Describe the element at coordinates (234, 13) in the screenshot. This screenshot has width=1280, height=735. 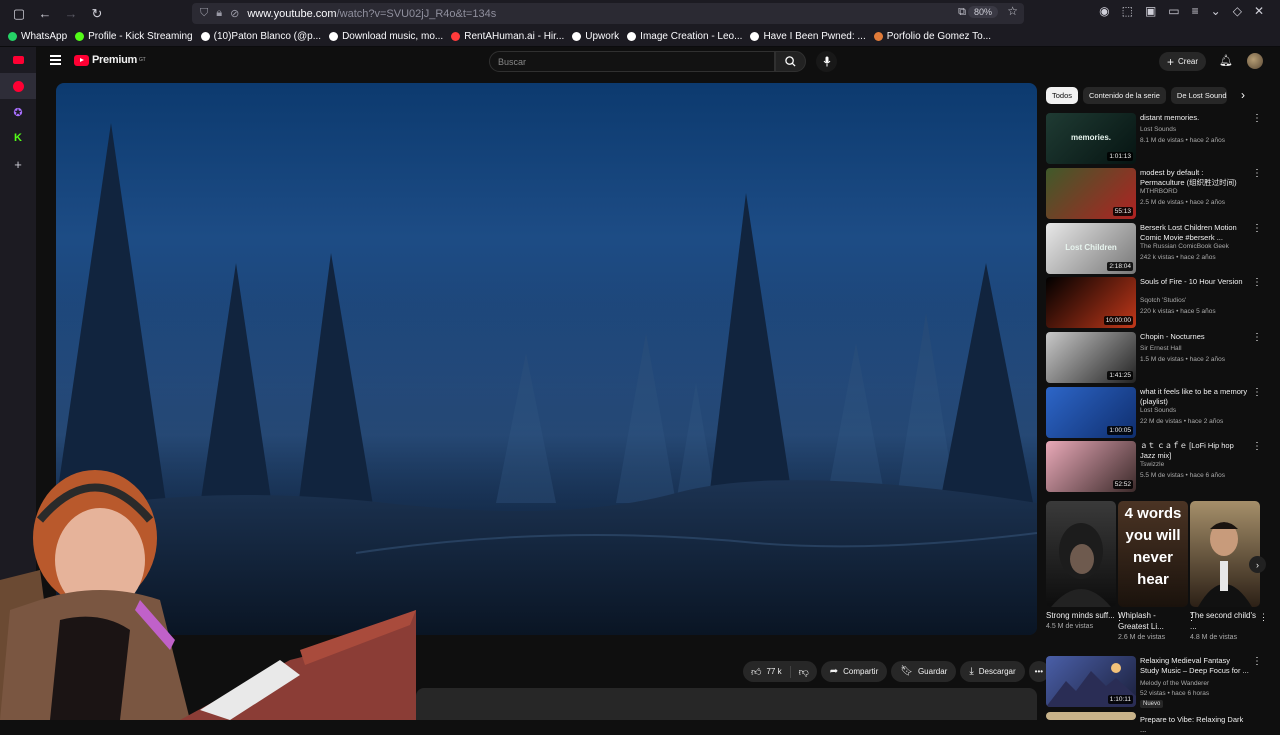
I see `permissions-icon: ⊘` at that location.